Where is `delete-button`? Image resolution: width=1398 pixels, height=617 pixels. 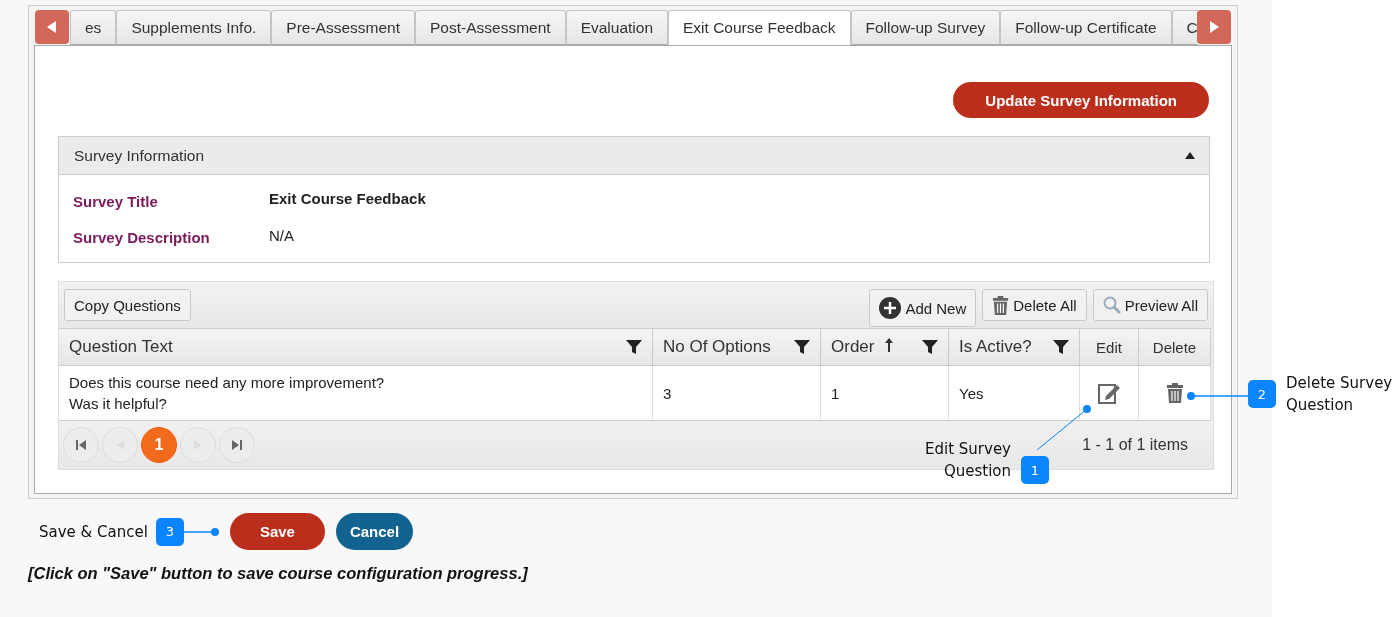 delete-button is located at coordinates (1174, 393).